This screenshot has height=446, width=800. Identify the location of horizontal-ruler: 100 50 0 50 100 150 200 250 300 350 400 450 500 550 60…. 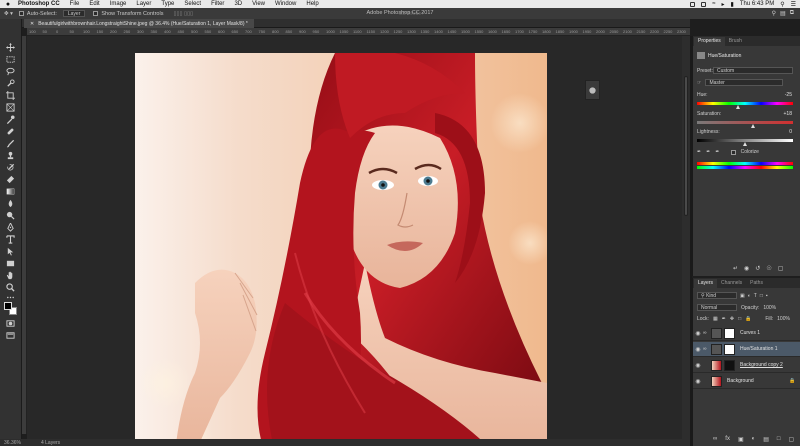
(358, 32).